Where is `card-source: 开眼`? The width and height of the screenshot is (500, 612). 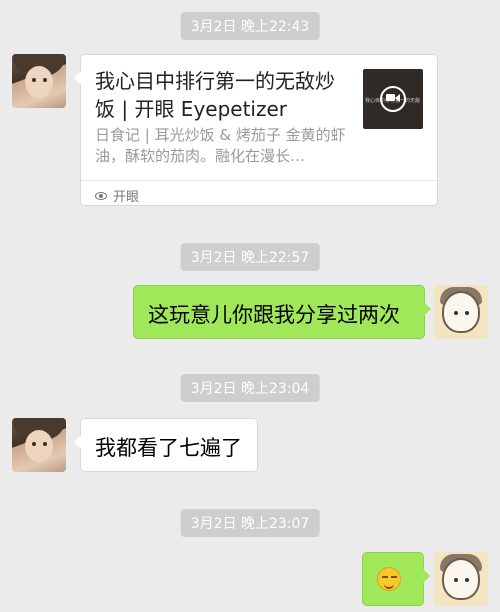
card-source: 开眼 is located at coordinates (117, 195).